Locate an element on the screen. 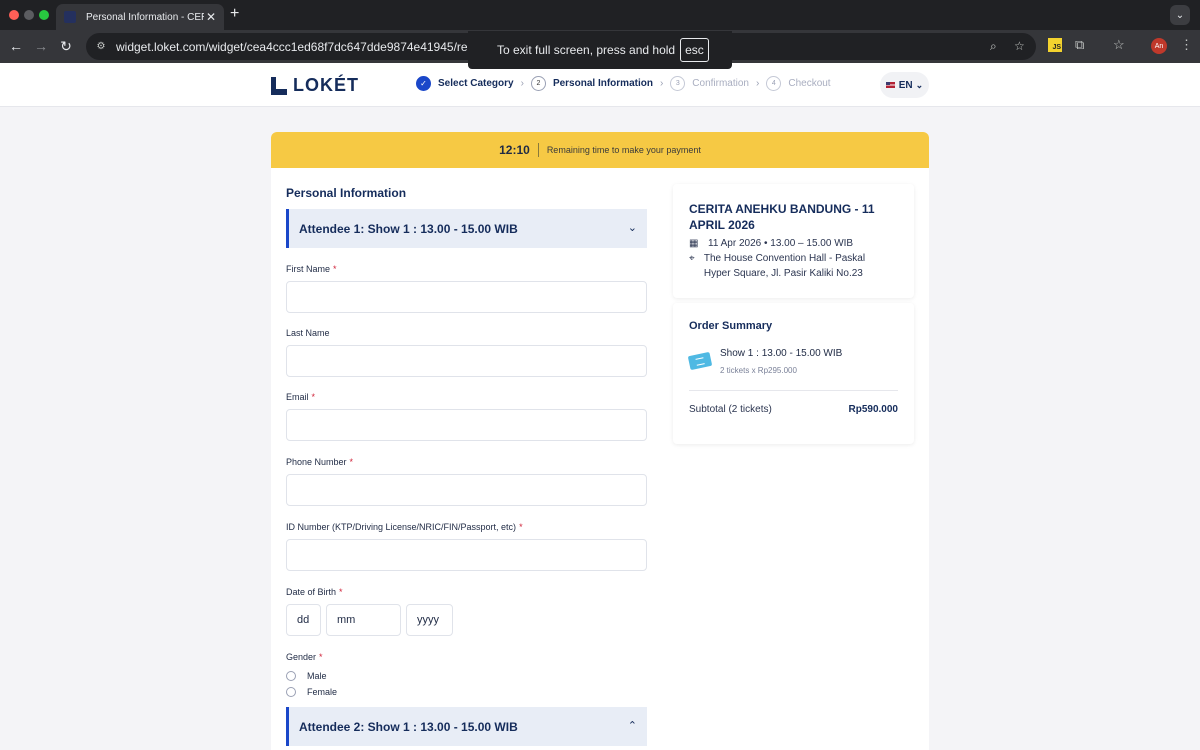 This screenshot has height=750, width=1200. close-window-button is located at coordinates (14, 15).